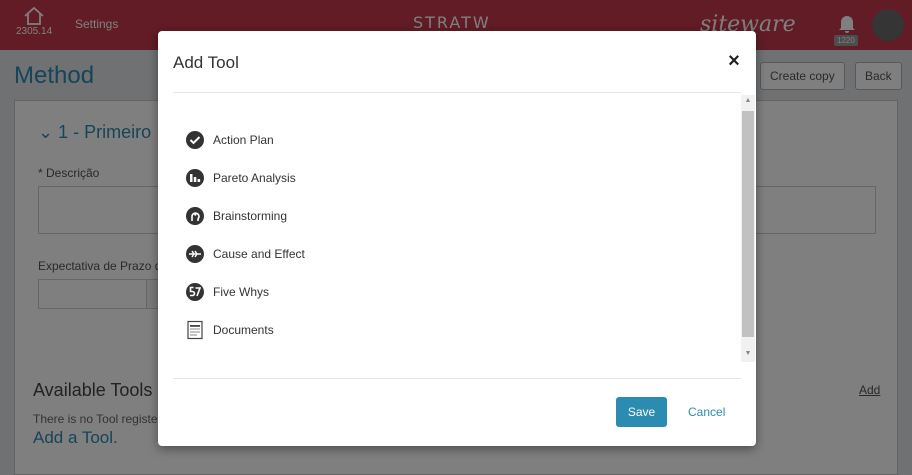  I want to click on check-circle-icon, so click(195, 140).